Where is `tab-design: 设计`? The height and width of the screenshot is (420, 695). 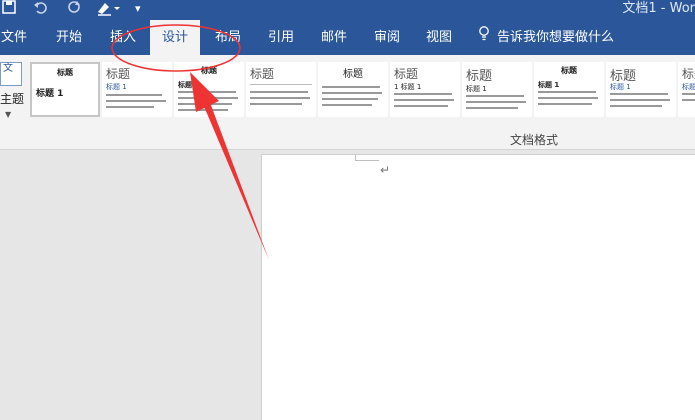 tab-design: 设计 is located at coordinates (175, 38).